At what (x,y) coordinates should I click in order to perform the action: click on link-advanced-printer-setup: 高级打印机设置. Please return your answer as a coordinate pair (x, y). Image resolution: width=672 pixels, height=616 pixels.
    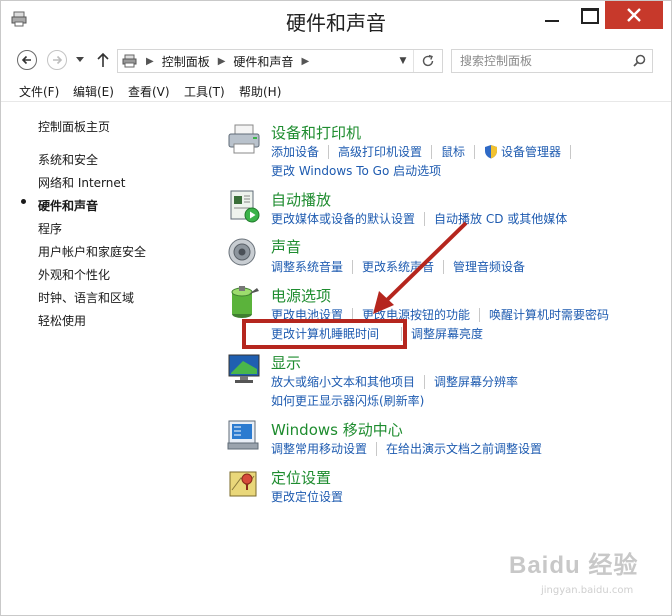
    Looking at the image, I should click on (380, 151).